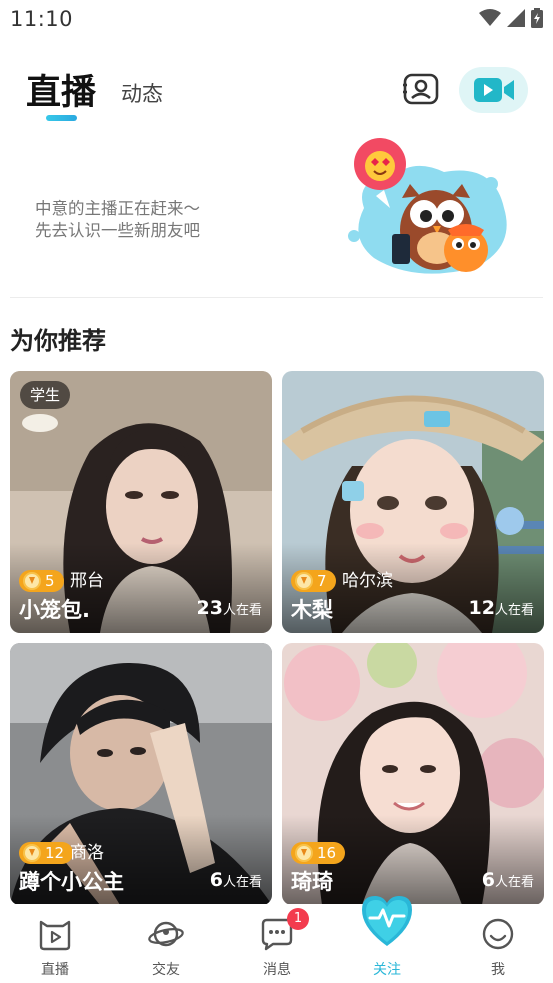  I want to click on identity-tag: 学生, so click(45, 395).